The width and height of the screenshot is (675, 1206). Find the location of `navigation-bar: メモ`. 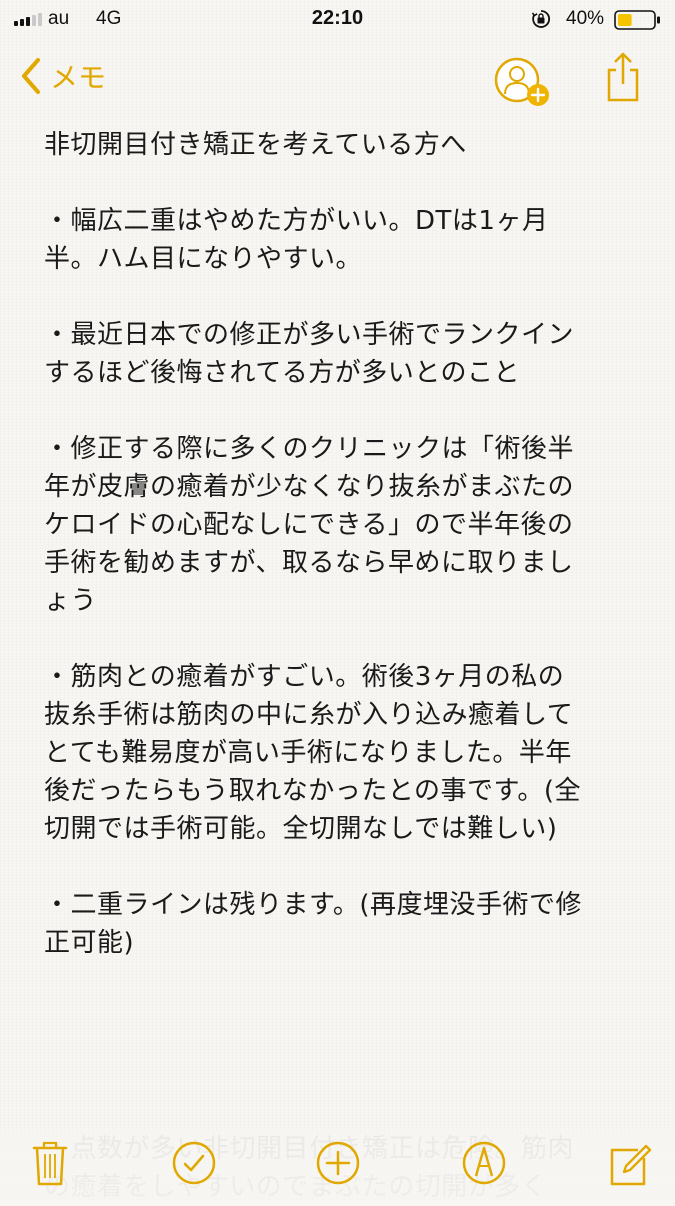

navigation-bar: メモ is located at coordinates (337, 80).